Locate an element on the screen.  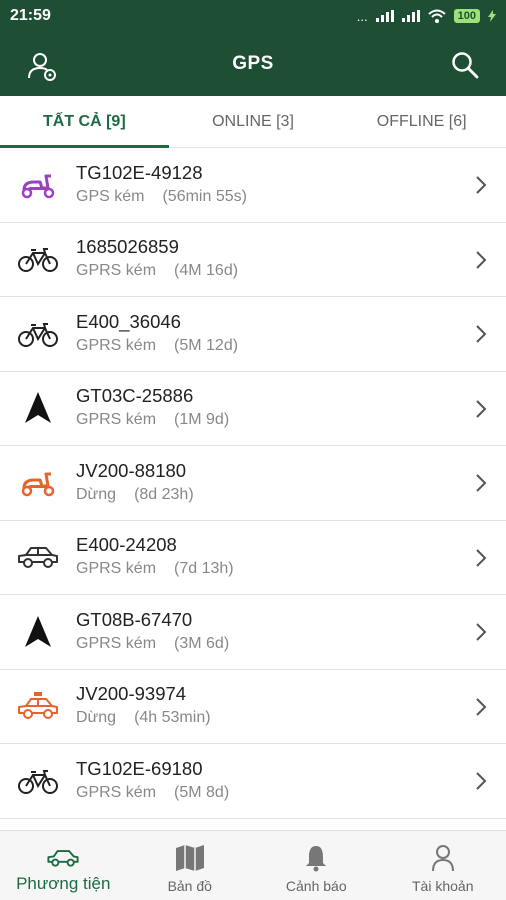
taxi-icon is located at coordinates (38, 706).